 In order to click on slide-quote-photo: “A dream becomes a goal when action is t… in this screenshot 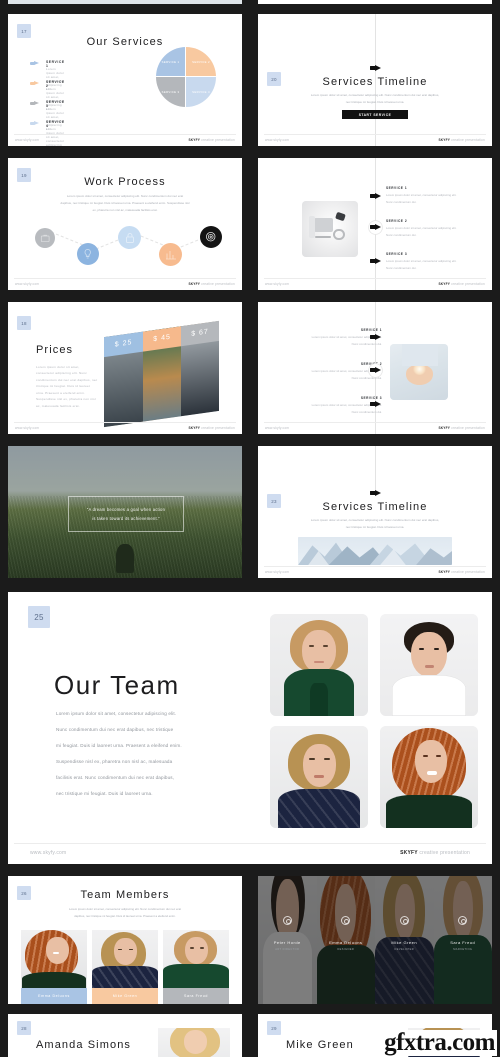, I will do `click(125, 512)`.